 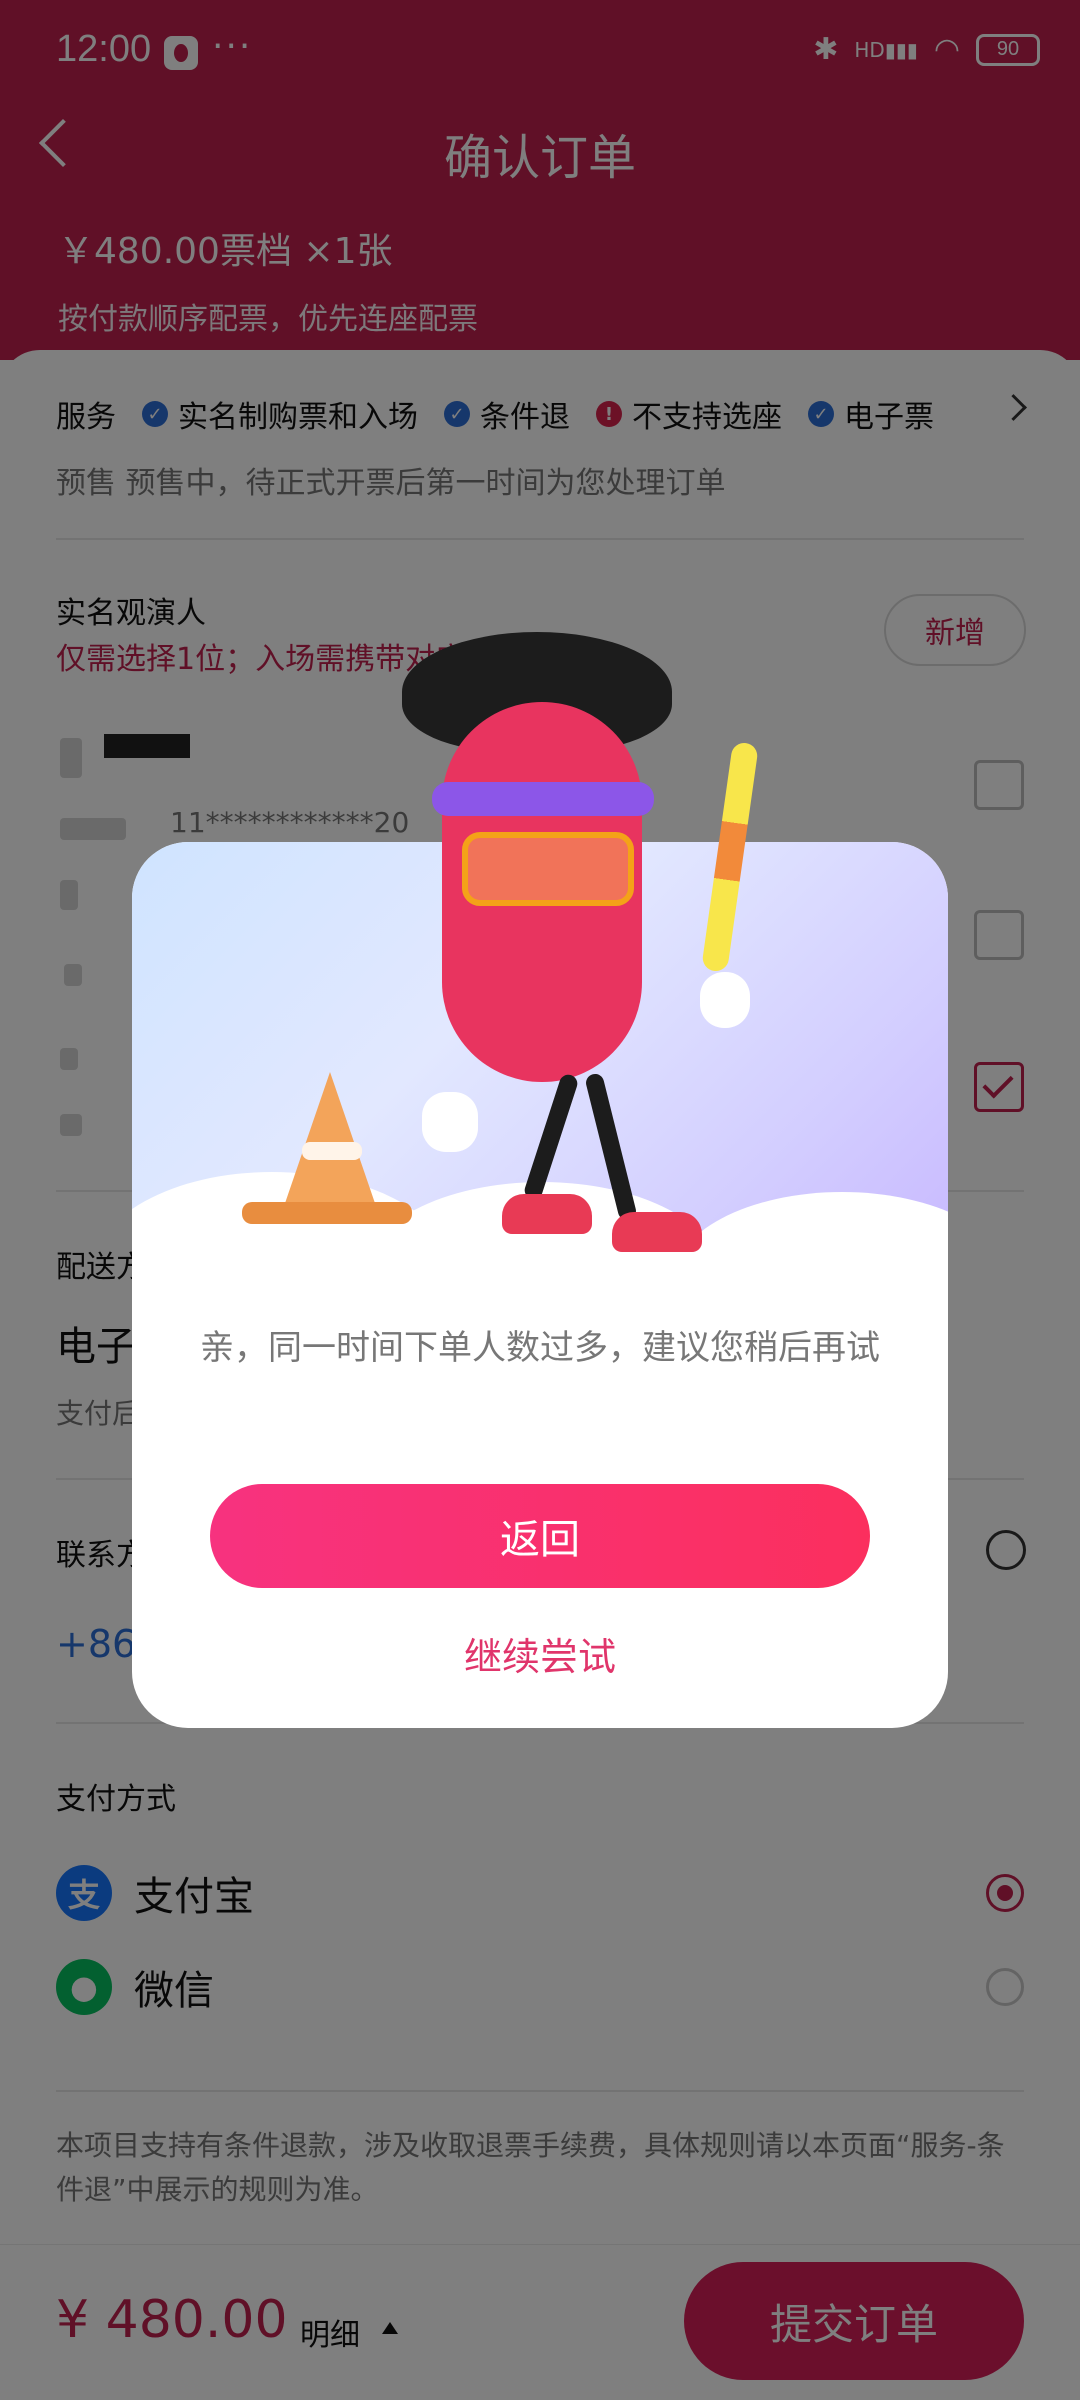 What do you see at coordinates (543, 799) in the screenshot?
I see `mascot-headband` at bounding box center [543, 799].